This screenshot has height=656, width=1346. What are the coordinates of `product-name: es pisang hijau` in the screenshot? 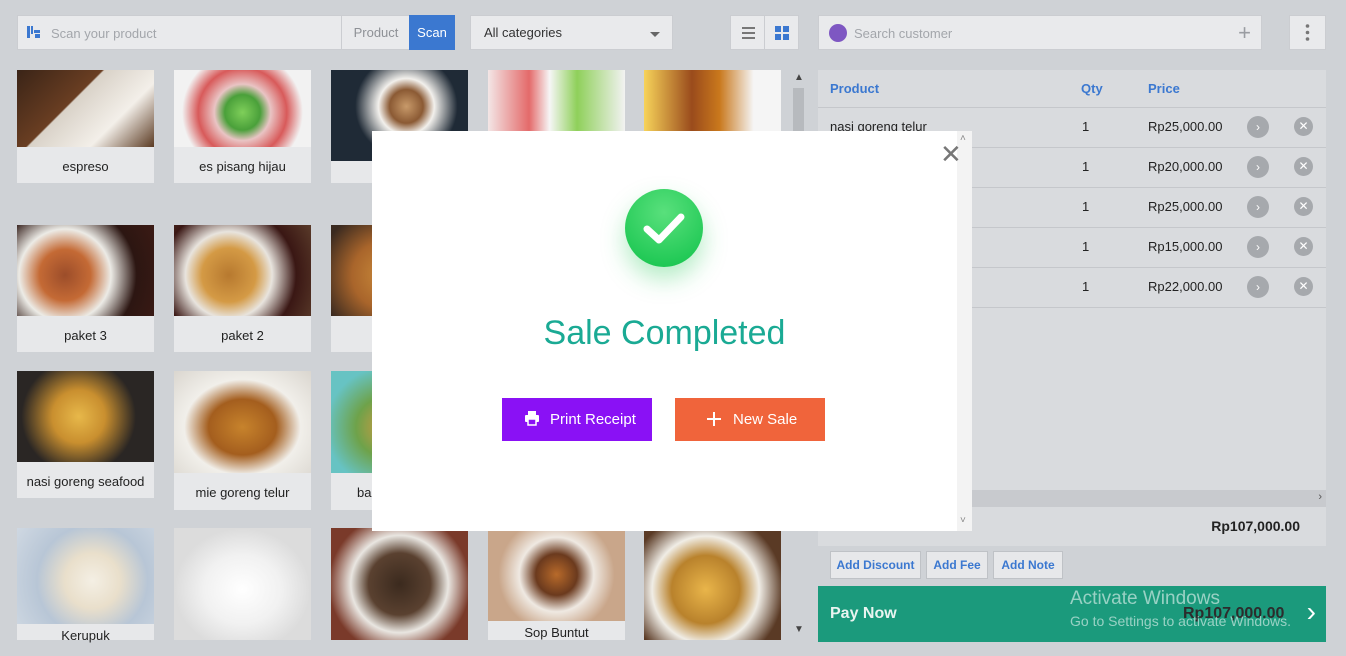 It's located at (242, 166).